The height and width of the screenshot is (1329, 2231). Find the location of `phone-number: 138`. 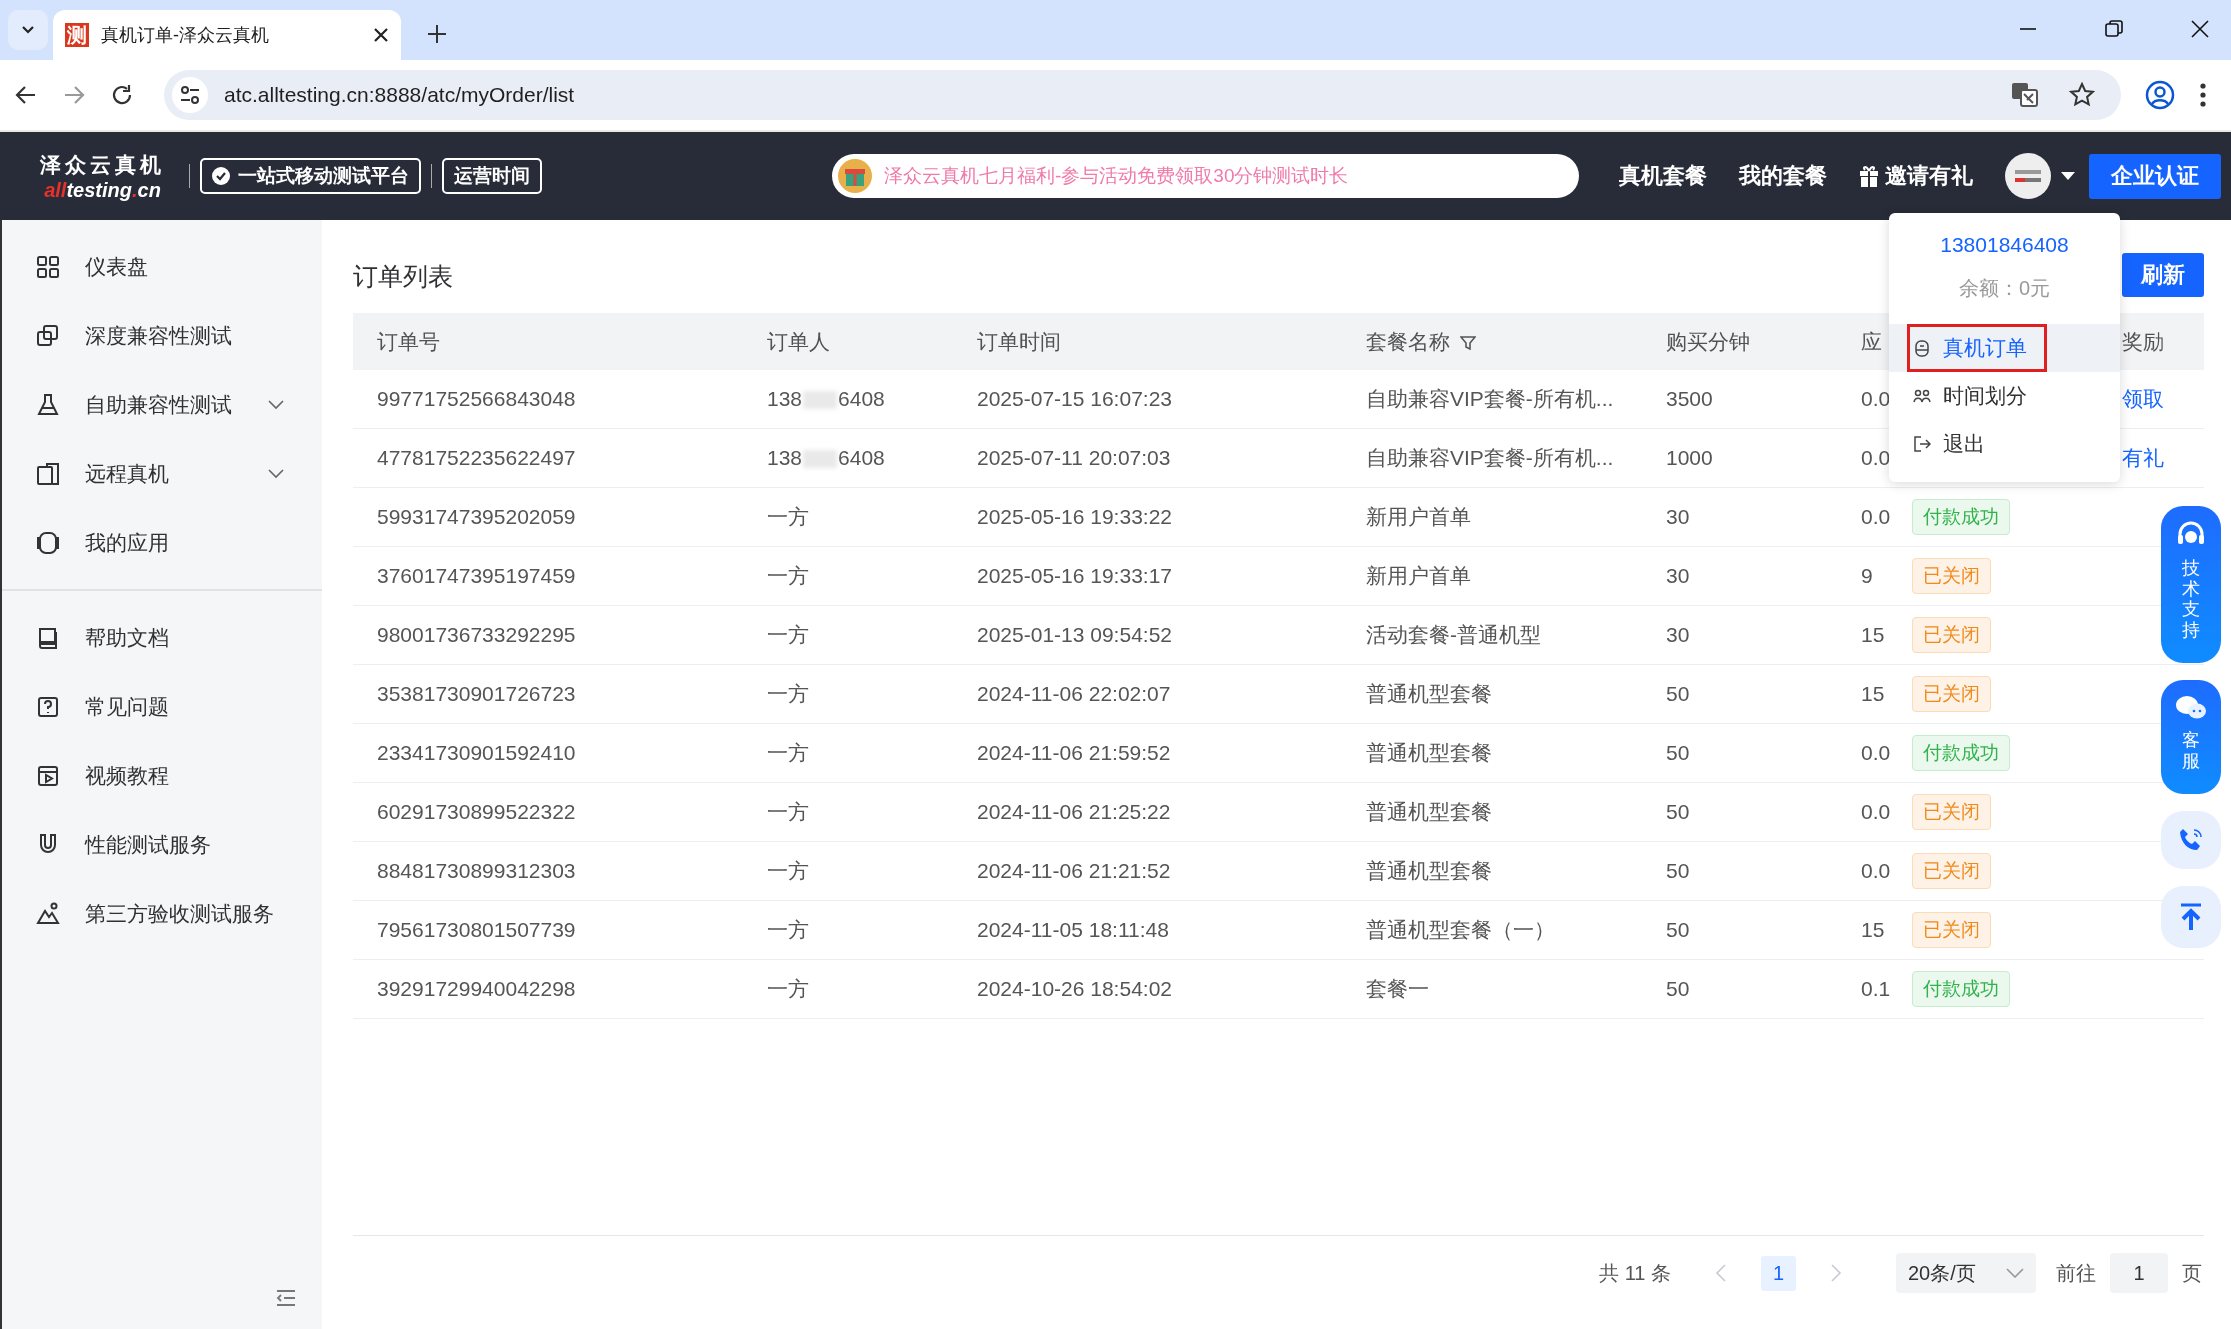

phone-number: 138 is located at coordinates (785, 398).